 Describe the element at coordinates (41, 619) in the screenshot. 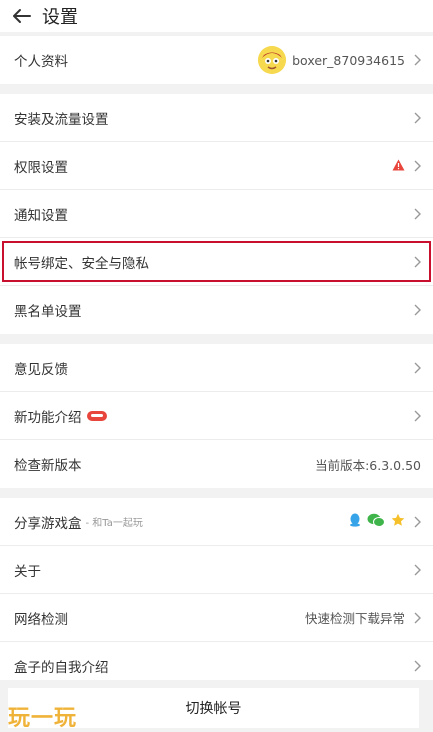

I see `row-label: 网络检测` at that location.